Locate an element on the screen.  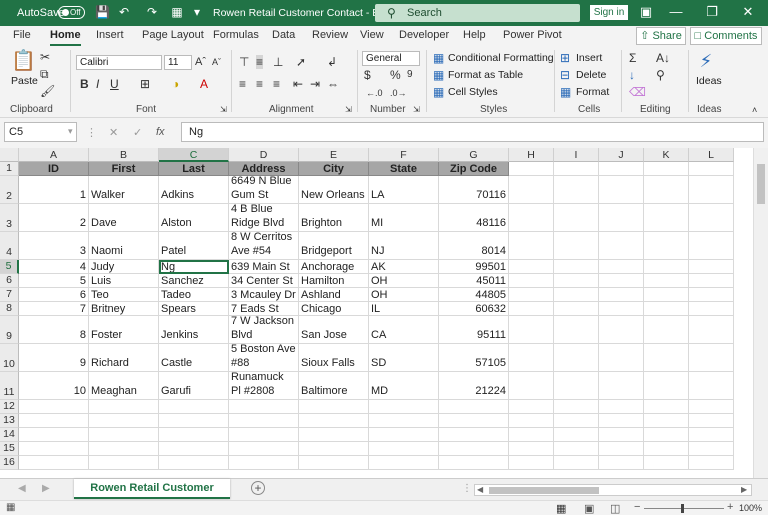
page-layout-view-icon: ▣ is located at coordinates (589, 508).